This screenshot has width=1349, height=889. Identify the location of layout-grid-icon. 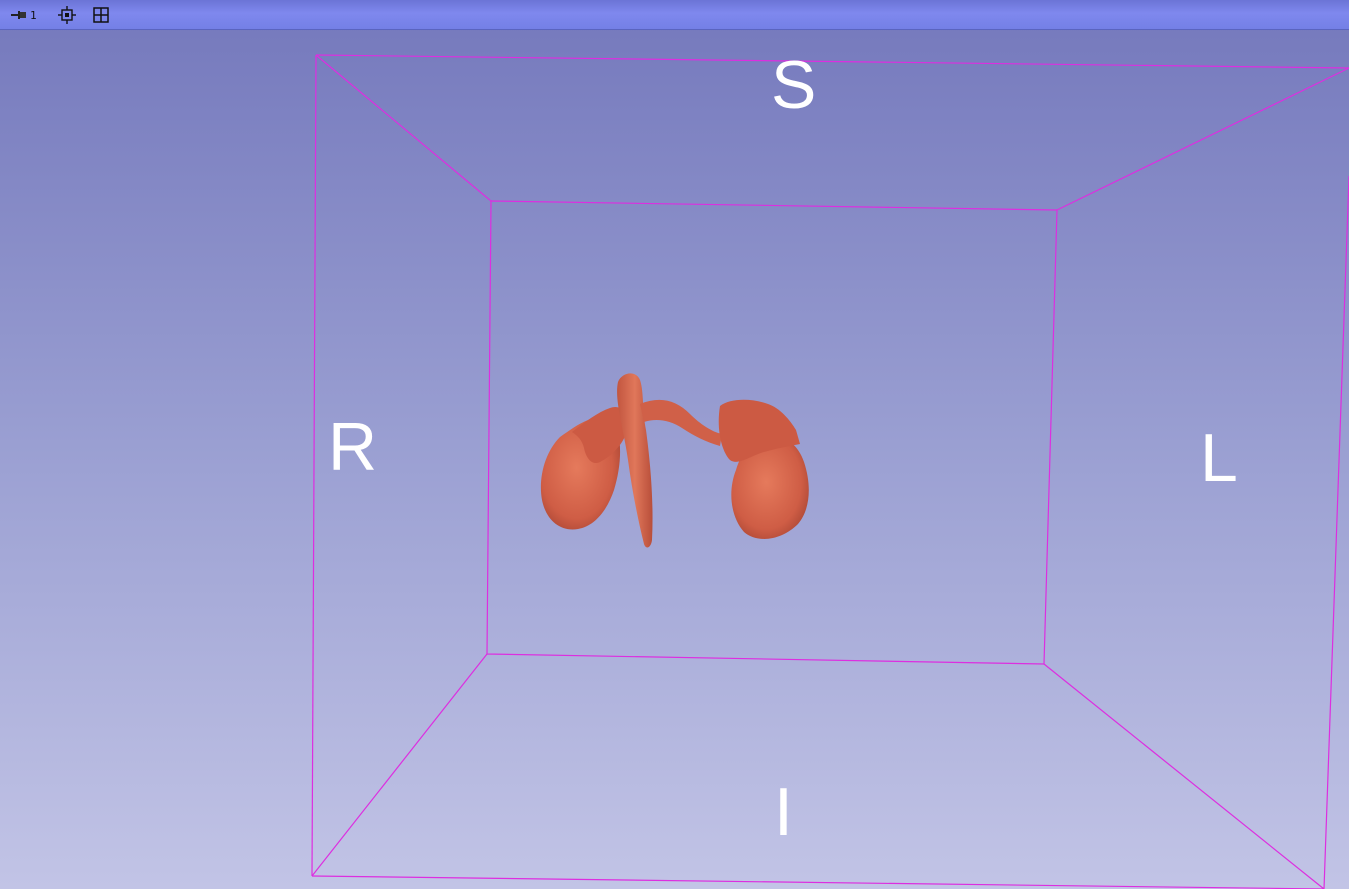
(101, 15).